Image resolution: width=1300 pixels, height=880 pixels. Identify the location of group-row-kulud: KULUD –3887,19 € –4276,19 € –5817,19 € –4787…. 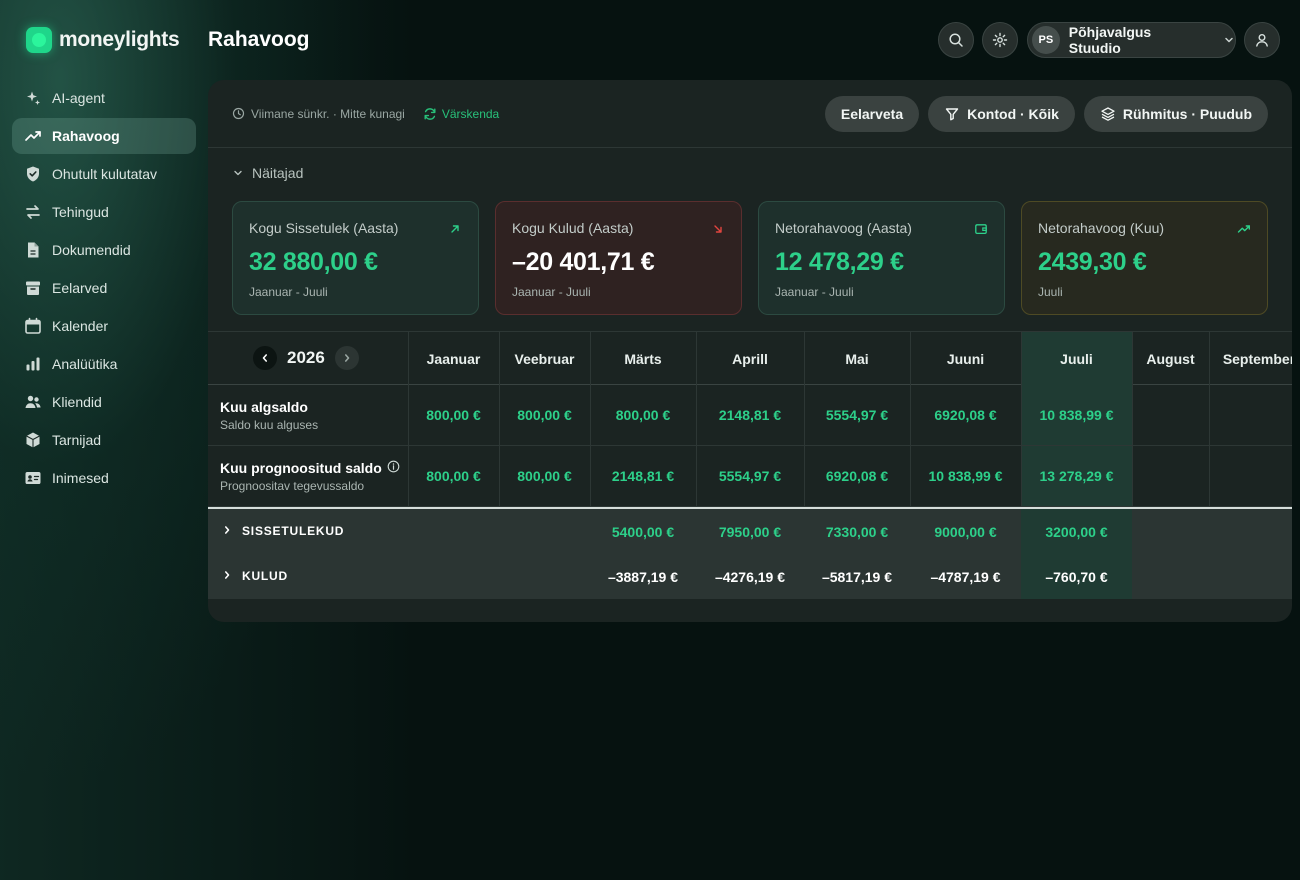
(750, 576).